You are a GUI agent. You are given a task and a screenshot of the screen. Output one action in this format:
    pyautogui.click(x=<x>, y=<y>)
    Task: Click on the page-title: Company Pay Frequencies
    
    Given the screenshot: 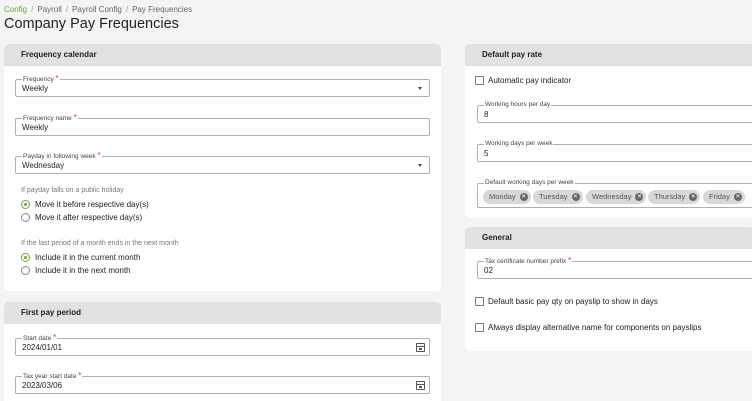 What is the action you would take?
    pyautogui.click(x=91, y=24)
    